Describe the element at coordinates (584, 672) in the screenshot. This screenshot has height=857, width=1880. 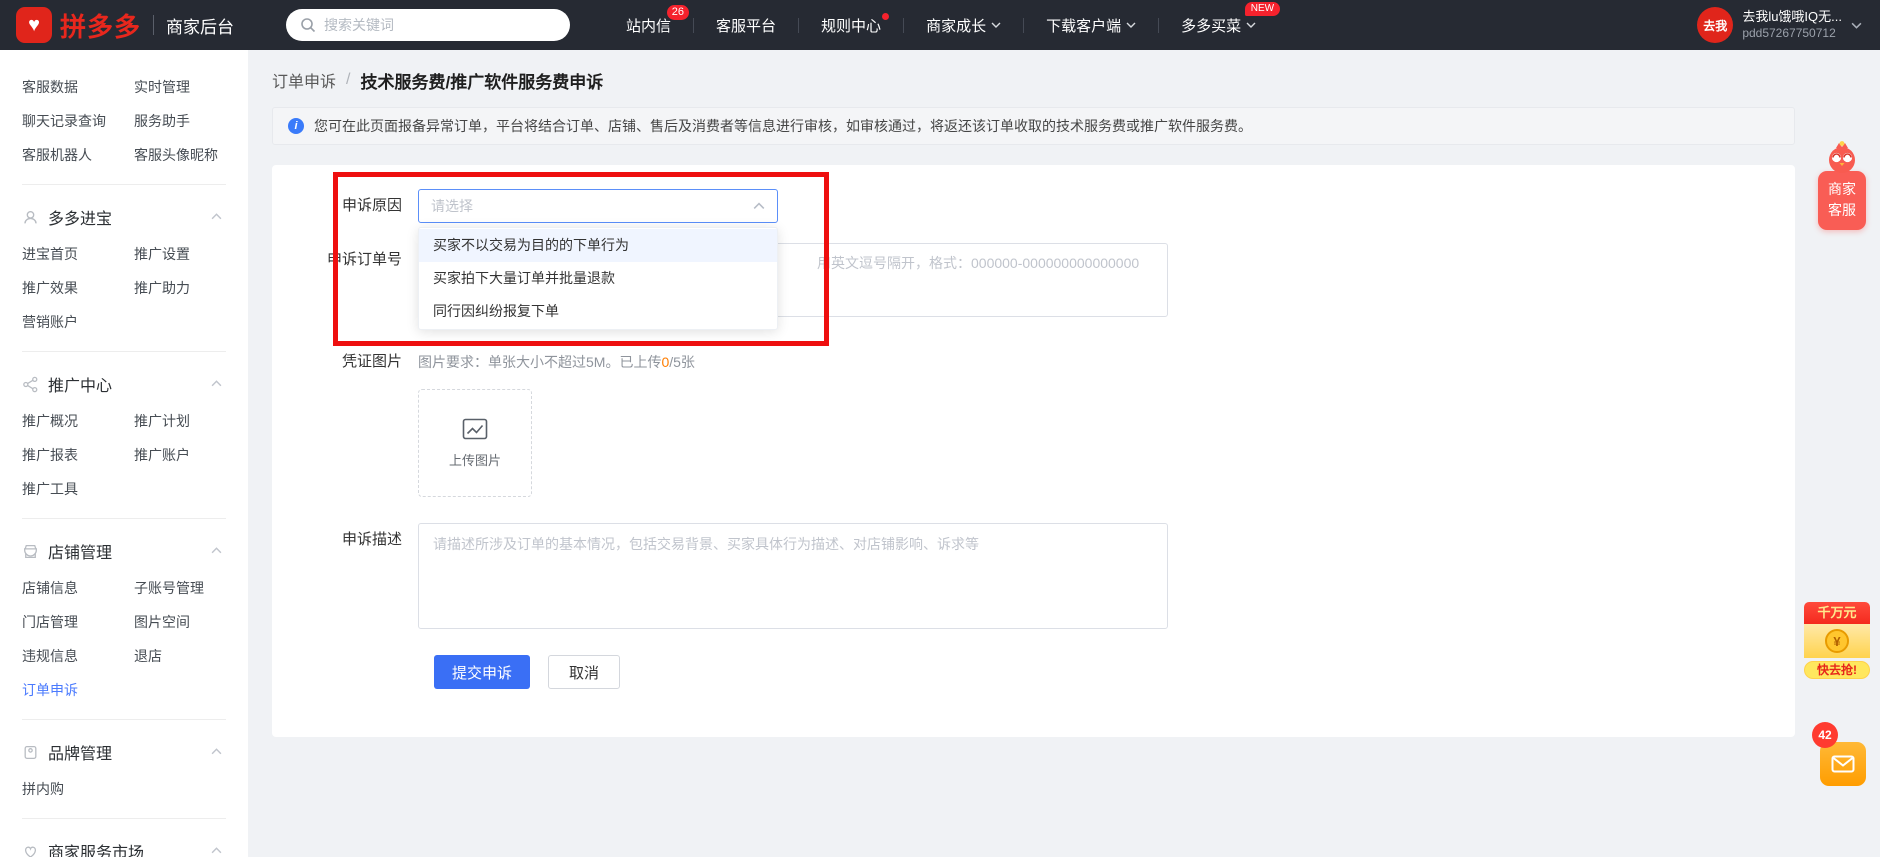
I see `cancel-button: 取消` at that location.